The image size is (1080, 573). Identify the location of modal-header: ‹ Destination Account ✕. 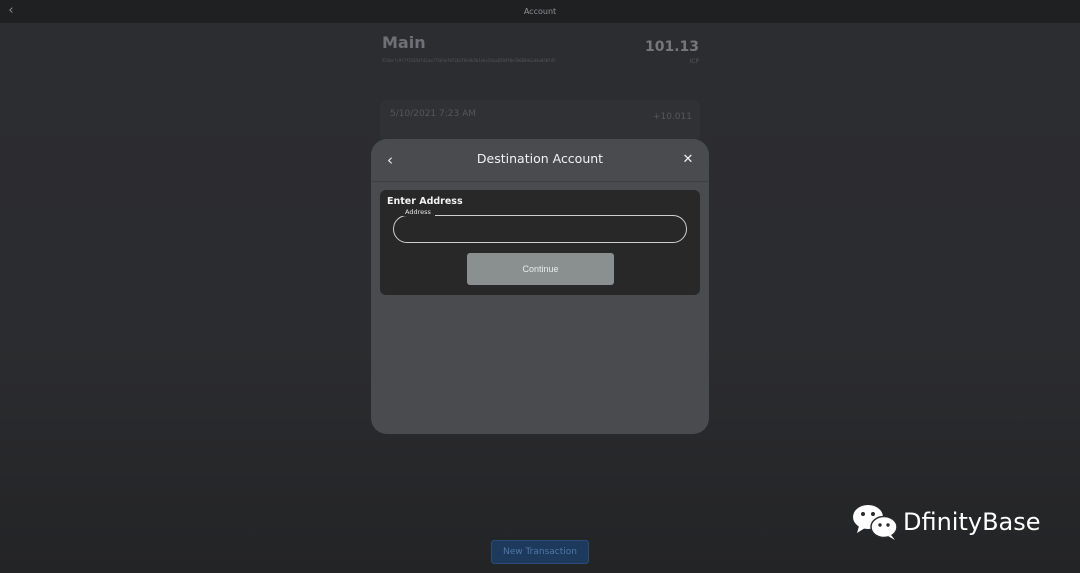
(540, 160).